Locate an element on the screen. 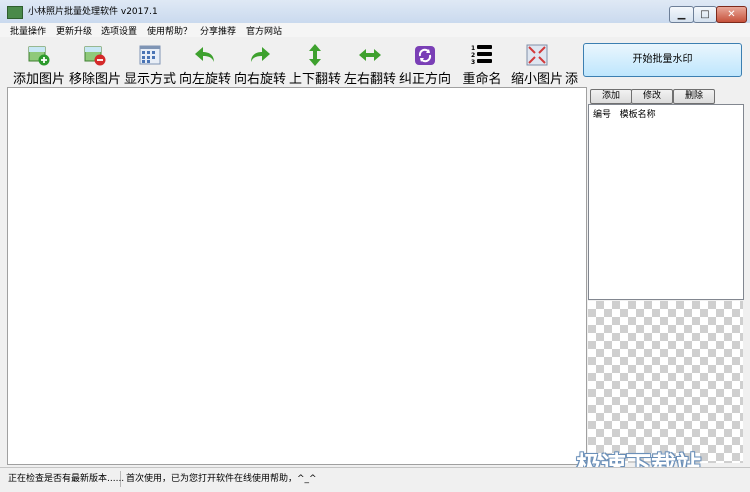 The width and height of the screenshot is (750, 492). start-batch-watermark-button: 开始批量水印 is located at coordinates (662, 60).